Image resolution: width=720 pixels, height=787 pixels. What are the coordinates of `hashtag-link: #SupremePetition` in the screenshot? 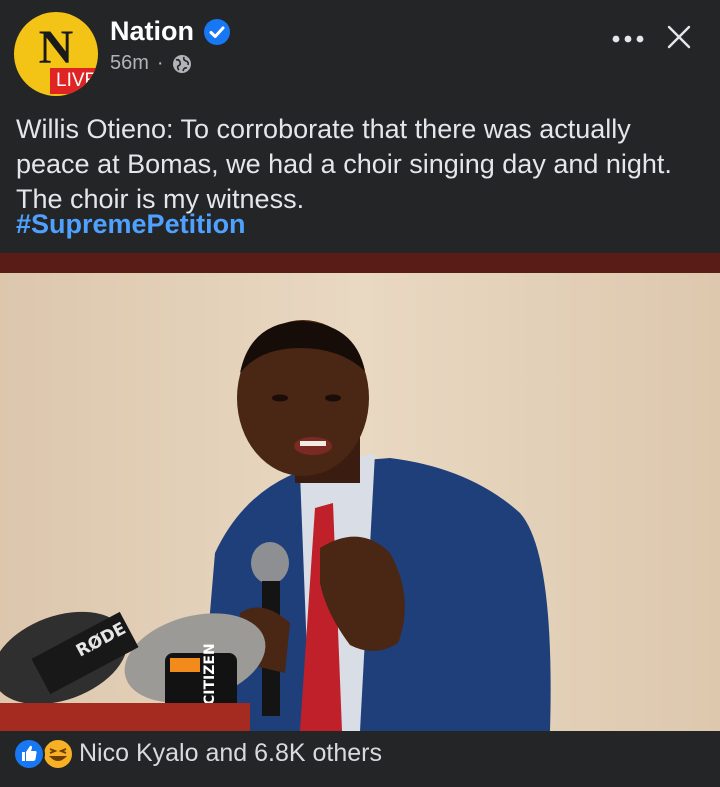 It's located at (131, 224).